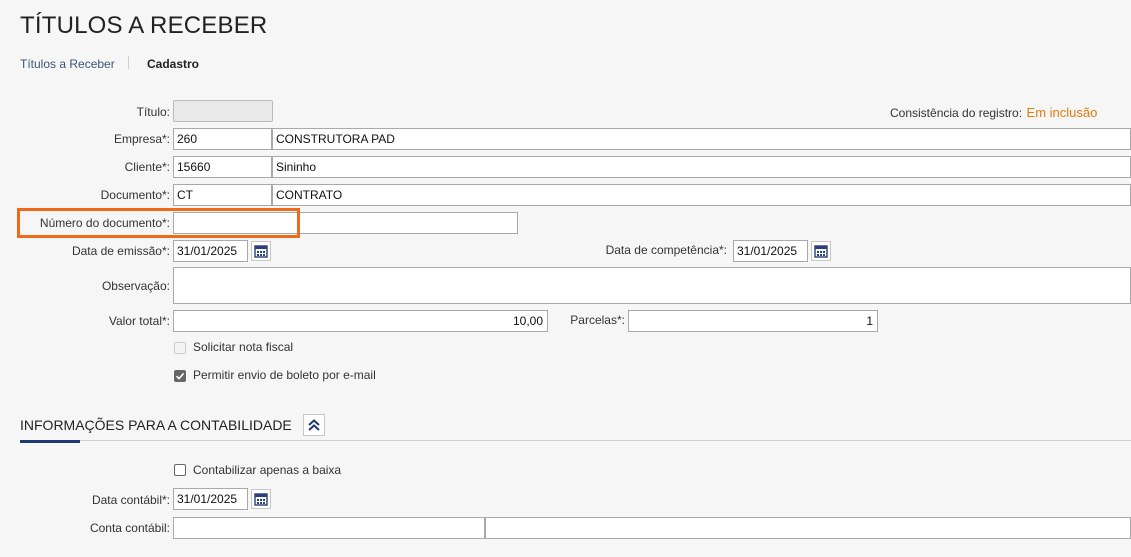  I want to click on section-divider, so click(575, 440).